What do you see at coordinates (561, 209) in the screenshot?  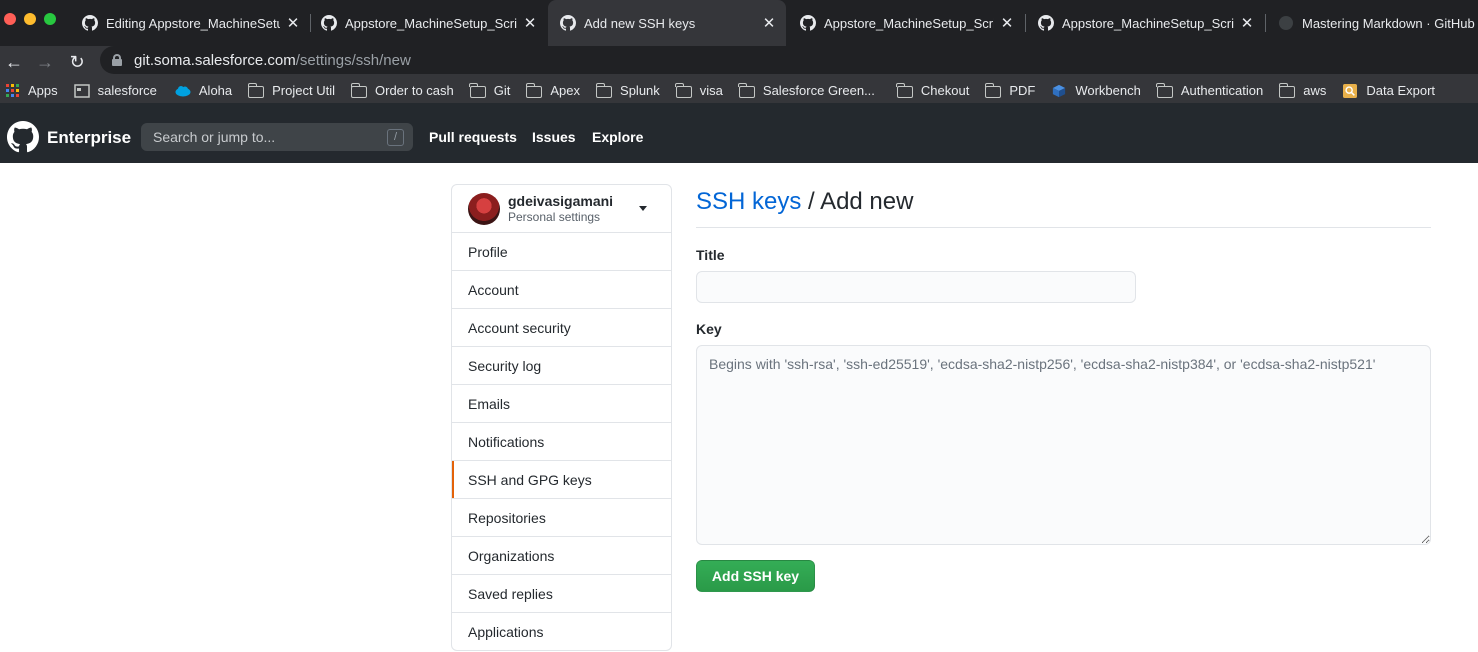 I see `account-switcher: gdeivasigamani Personal settings` at bounding box center [561, 209].